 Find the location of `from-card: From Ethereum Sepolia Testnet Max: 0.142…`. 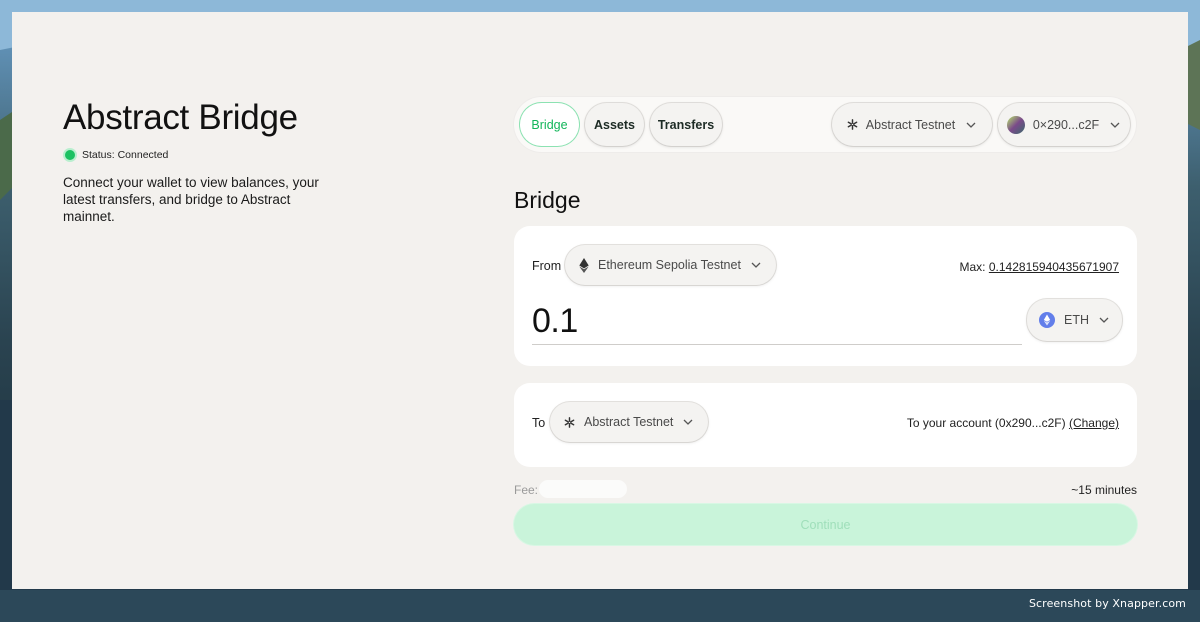

from-card: From Ethereum Sepolia Testnet Max: 0.142… is located at coordinates (825, 296).